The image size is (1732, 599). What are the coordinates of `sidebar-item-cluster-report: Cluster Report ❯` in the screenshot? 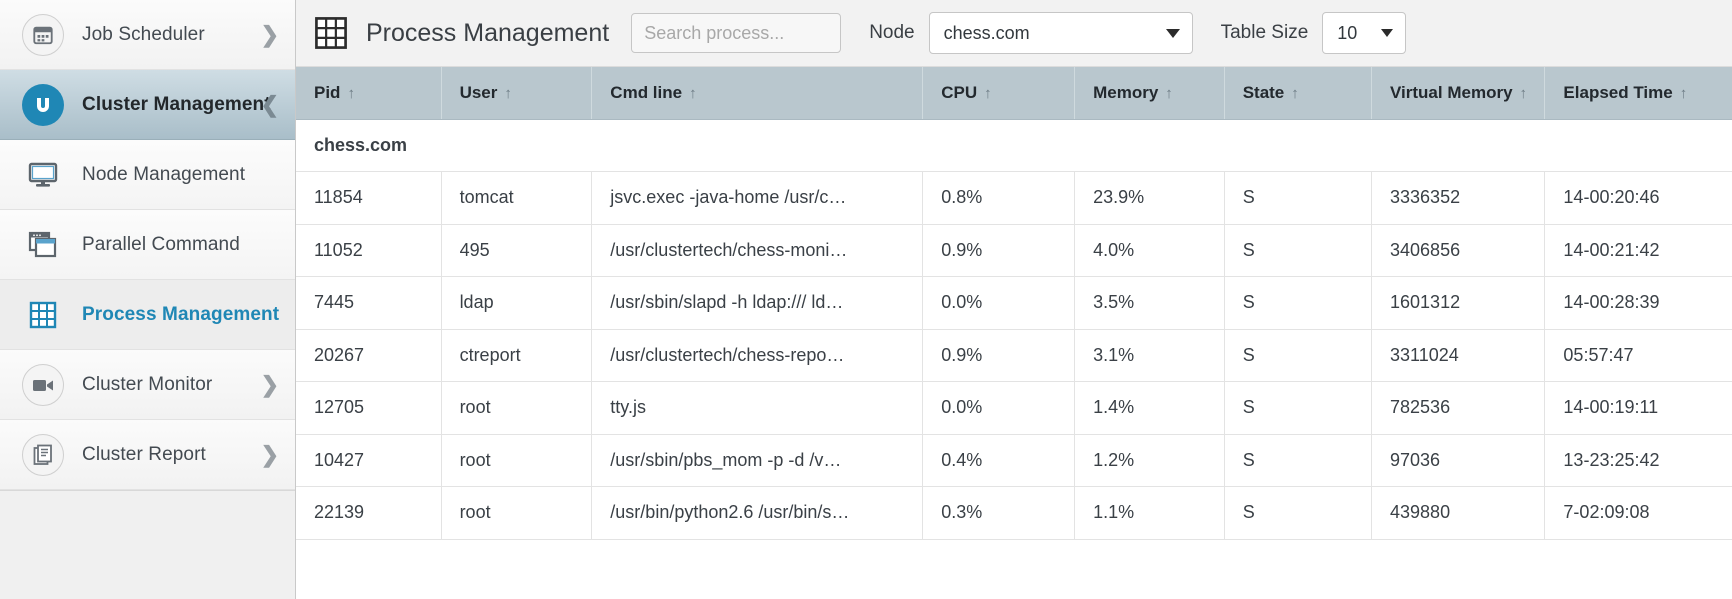 It's located at (147, 455).